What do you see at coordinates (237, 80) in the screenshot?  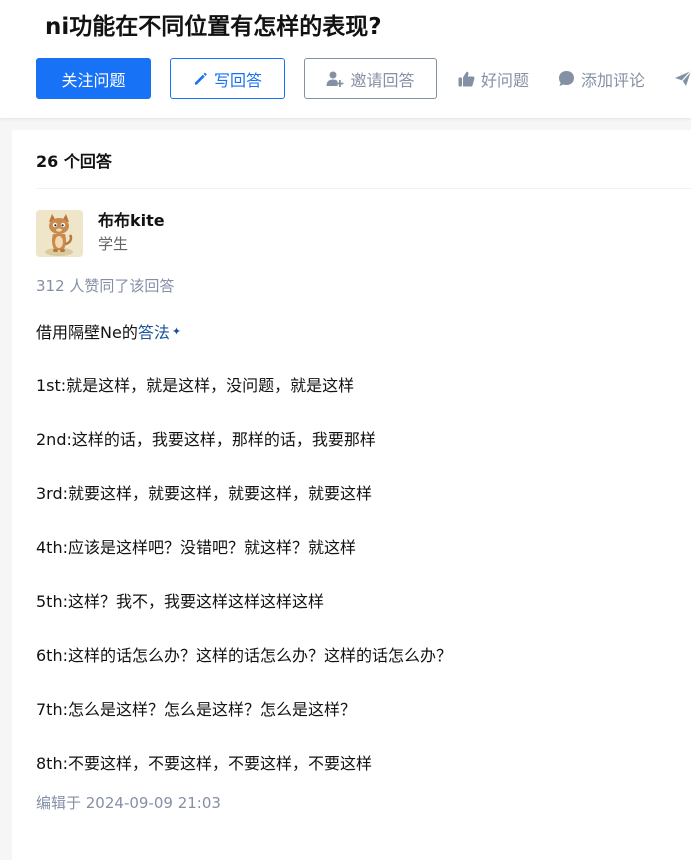 I see `write-answer-label: 写回答` at bounding box center [237, 80].